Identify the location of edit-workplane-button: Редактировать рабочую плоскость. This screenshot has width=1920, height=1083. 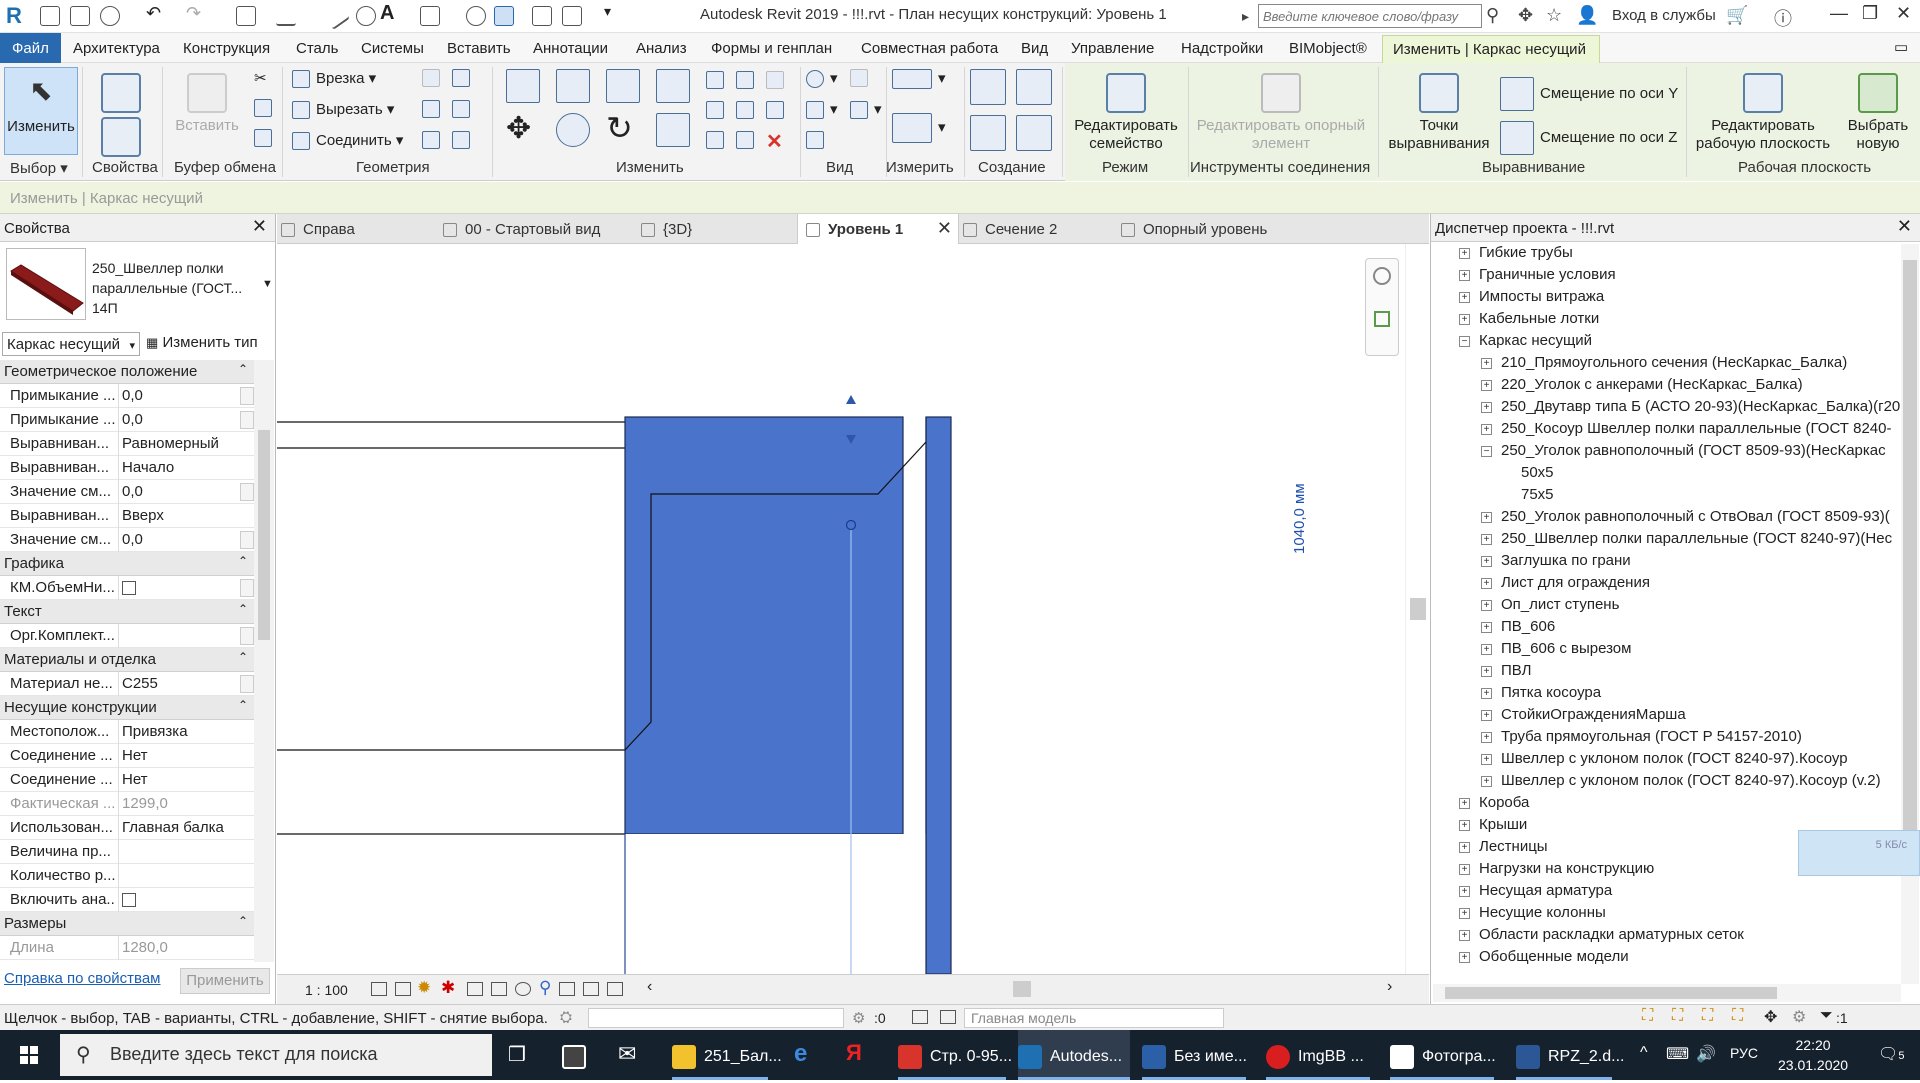
(1763, 111).